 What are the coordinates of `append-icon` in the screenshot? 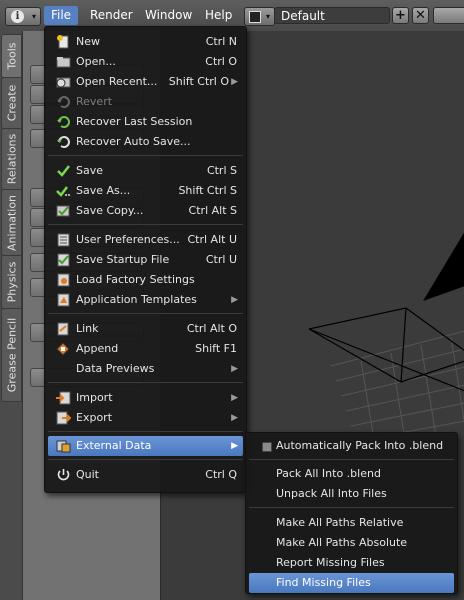 It's located at (63, 349).